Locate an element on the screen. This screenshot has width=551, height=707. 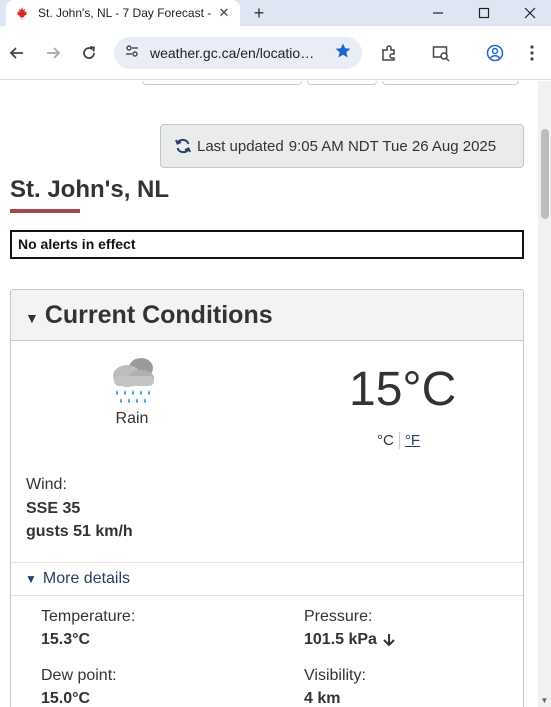
visibility-label: Visibility: is located at coordinates (335, 675).